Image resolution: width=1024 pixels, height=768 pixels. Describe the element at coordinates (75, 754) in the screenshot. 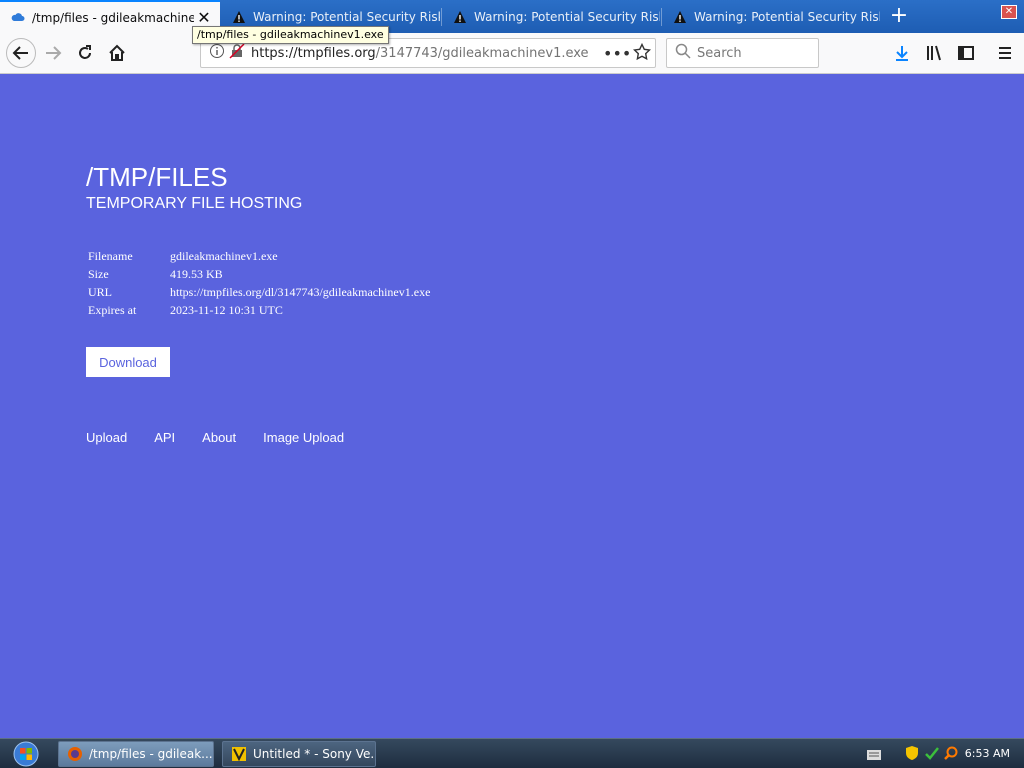

I see `firefox-icon` at that location.